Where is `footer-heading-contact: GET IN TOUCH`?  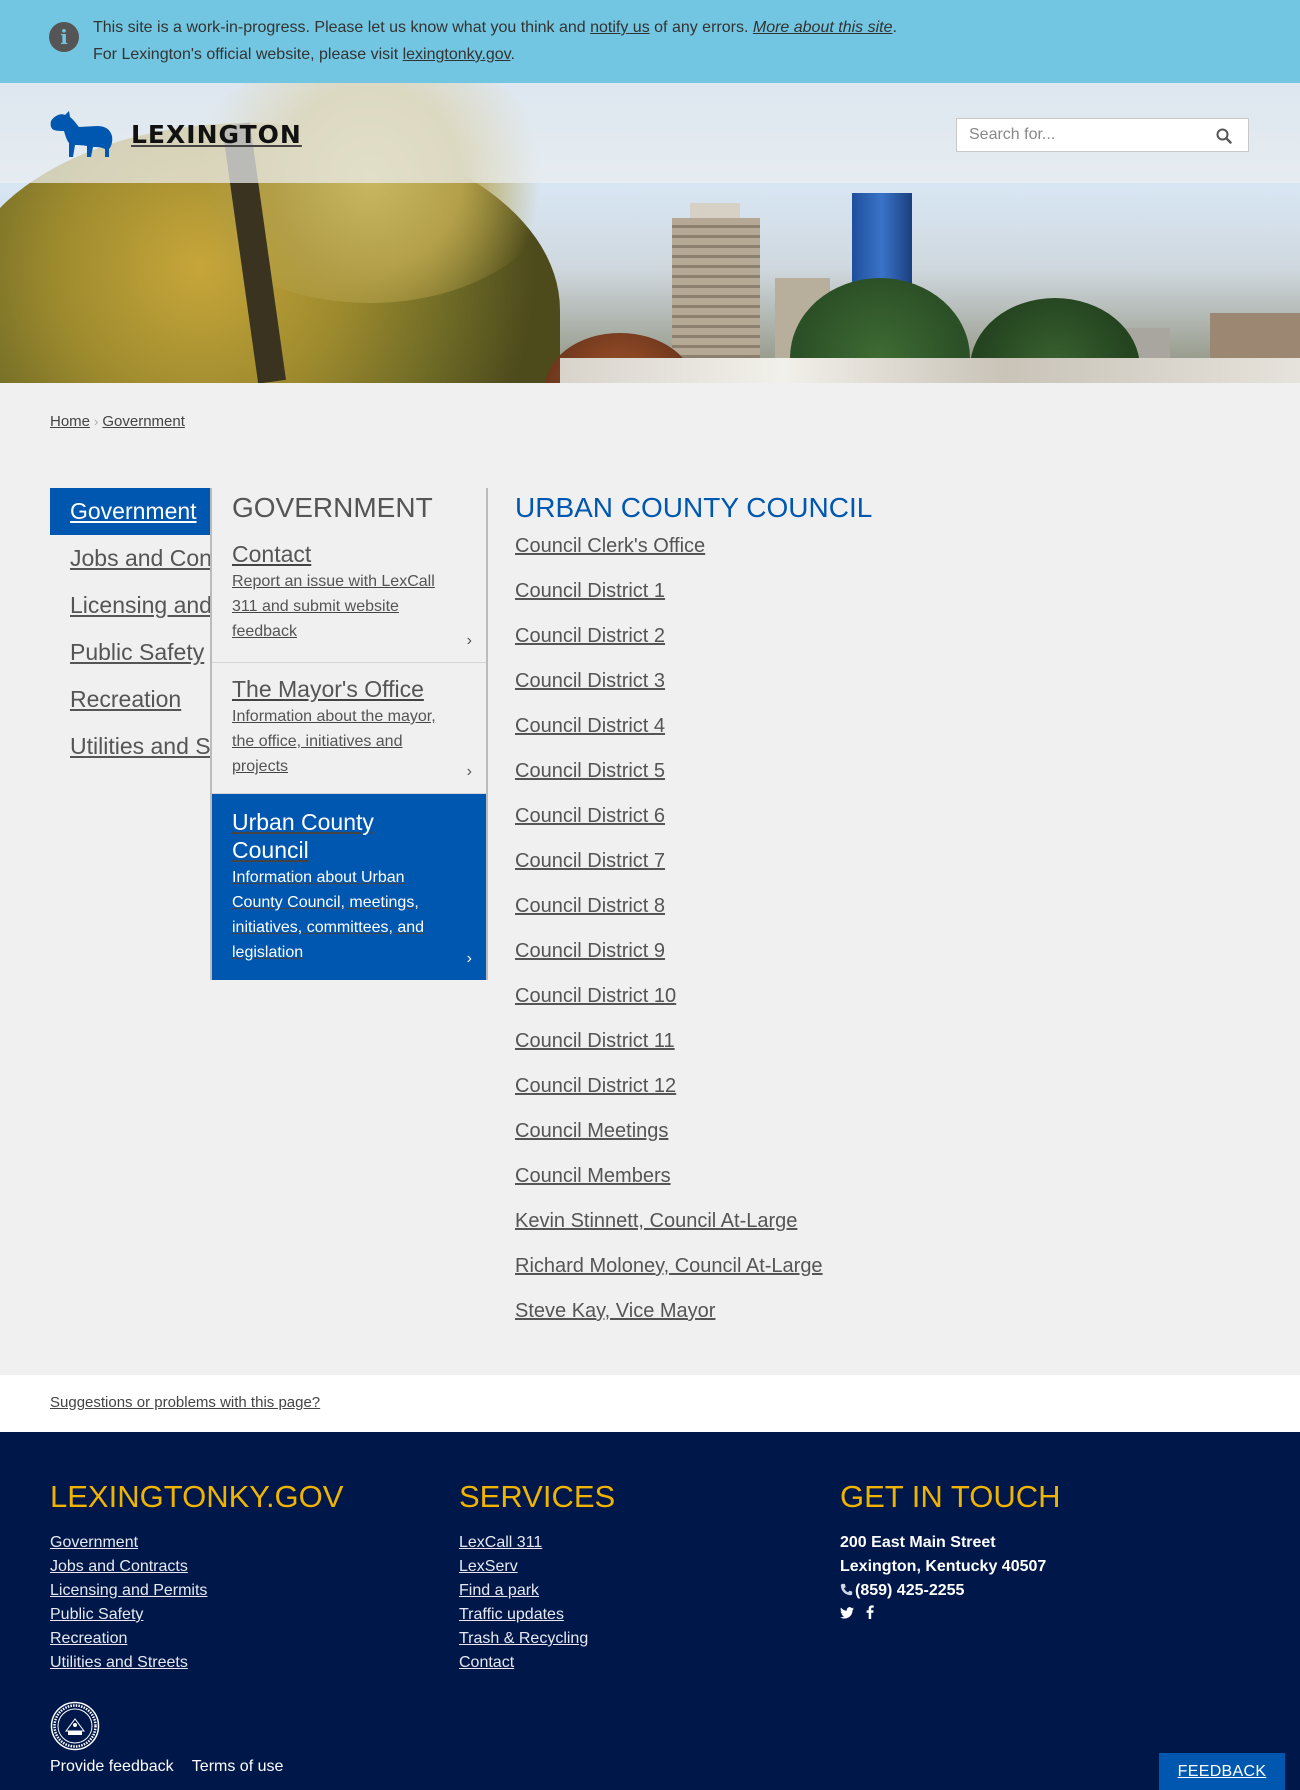
footer-heading-contact: GET IN TOUCH is located at coordinates (950, 1496).